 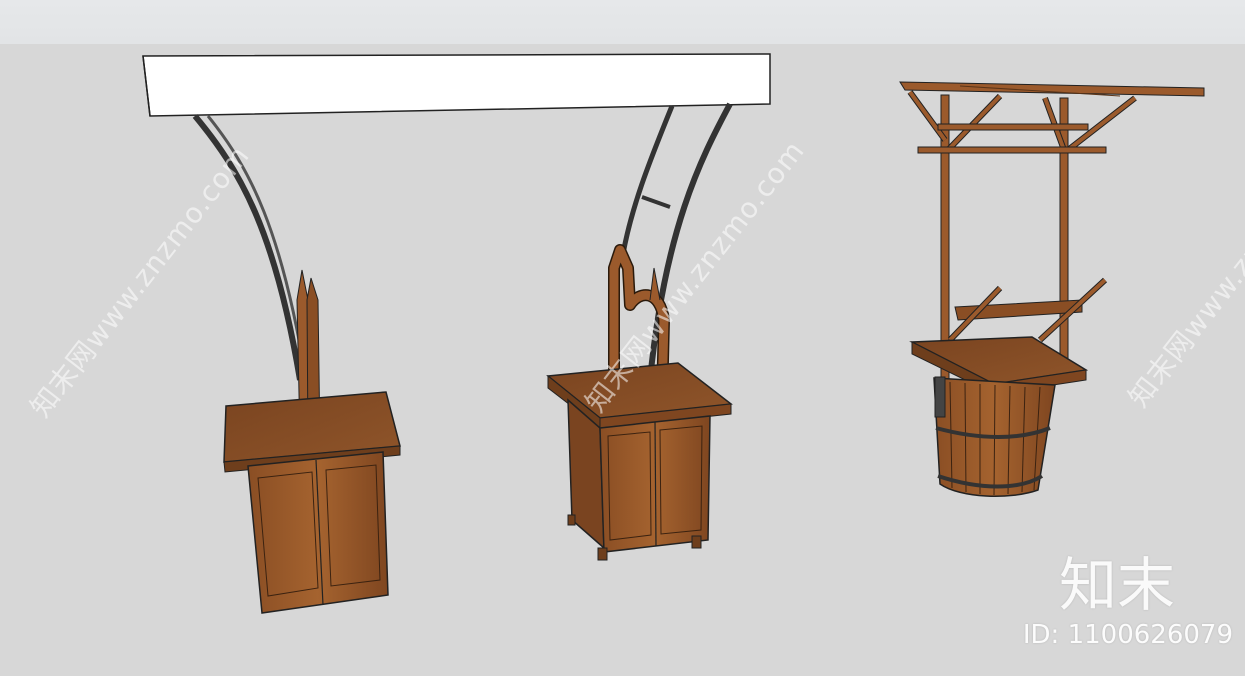 What do you see at coordinates (1127, 635) in the screenshot?
I see `model-id-label: ID: 1100626079` at bounding box center [1127, 635].